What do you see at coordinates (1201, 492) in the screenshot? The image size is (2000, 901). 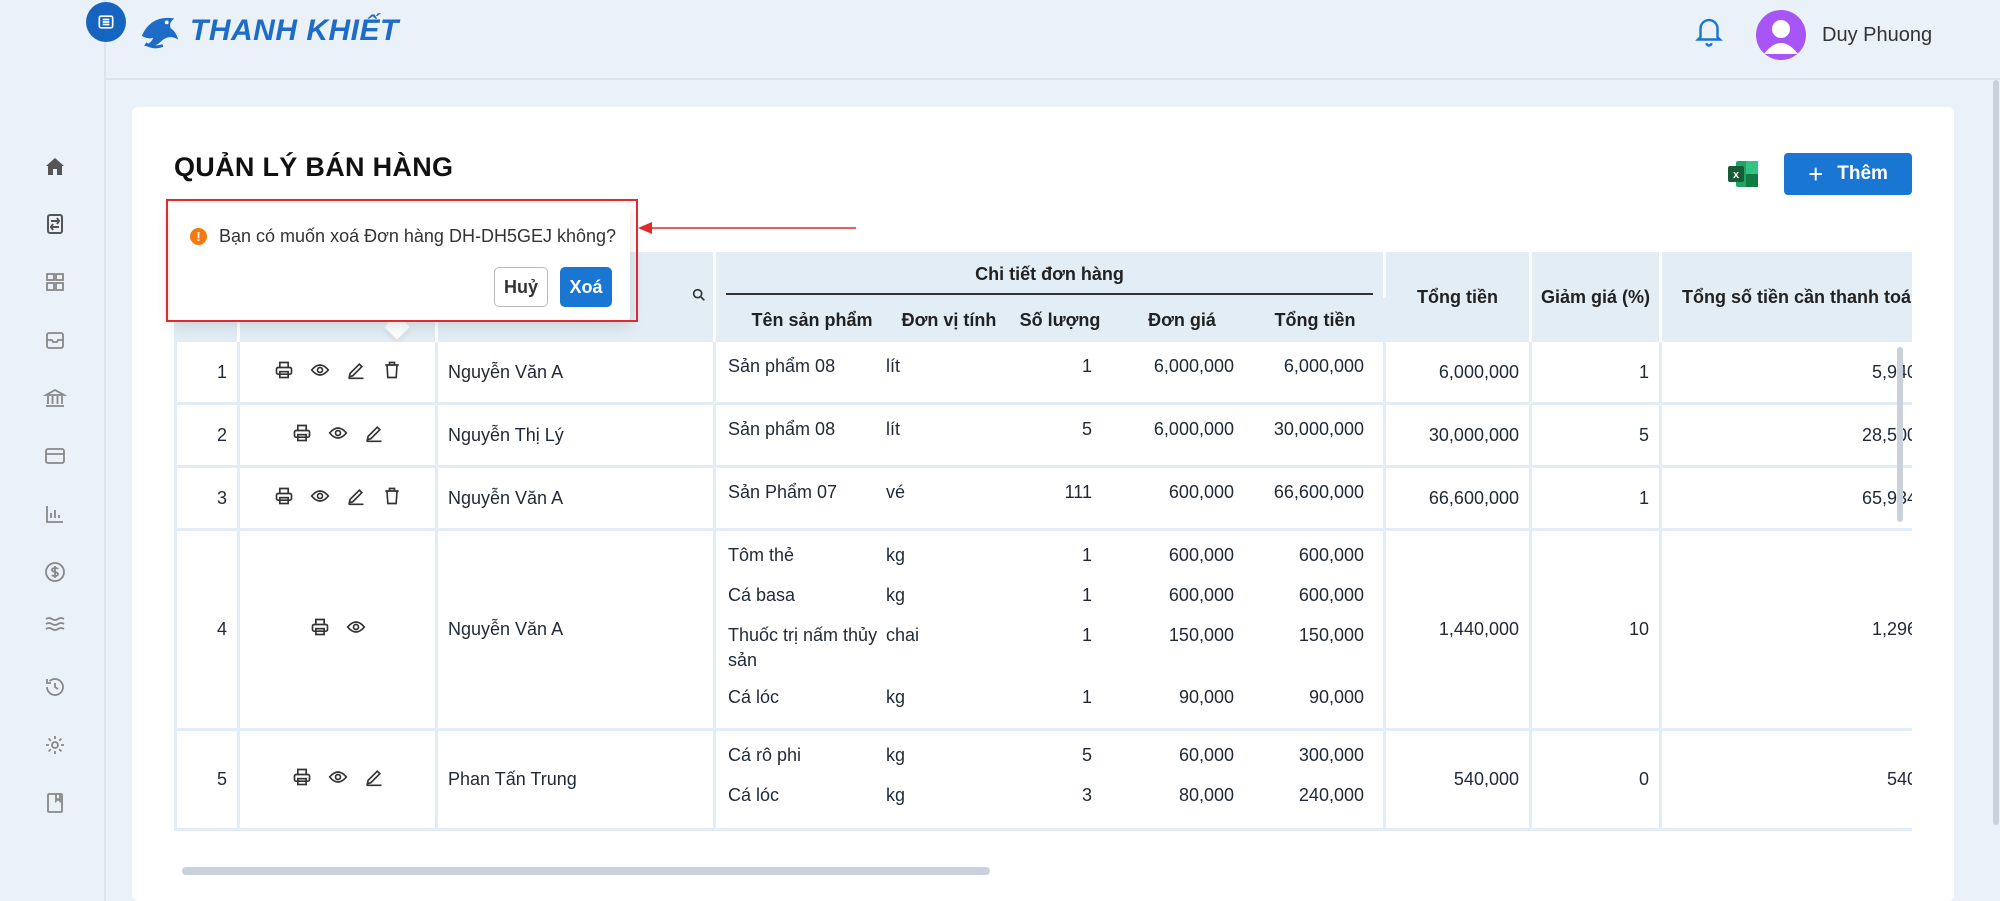 I see `item-unit-price: 600,000` at bounding box center [1201, 492].